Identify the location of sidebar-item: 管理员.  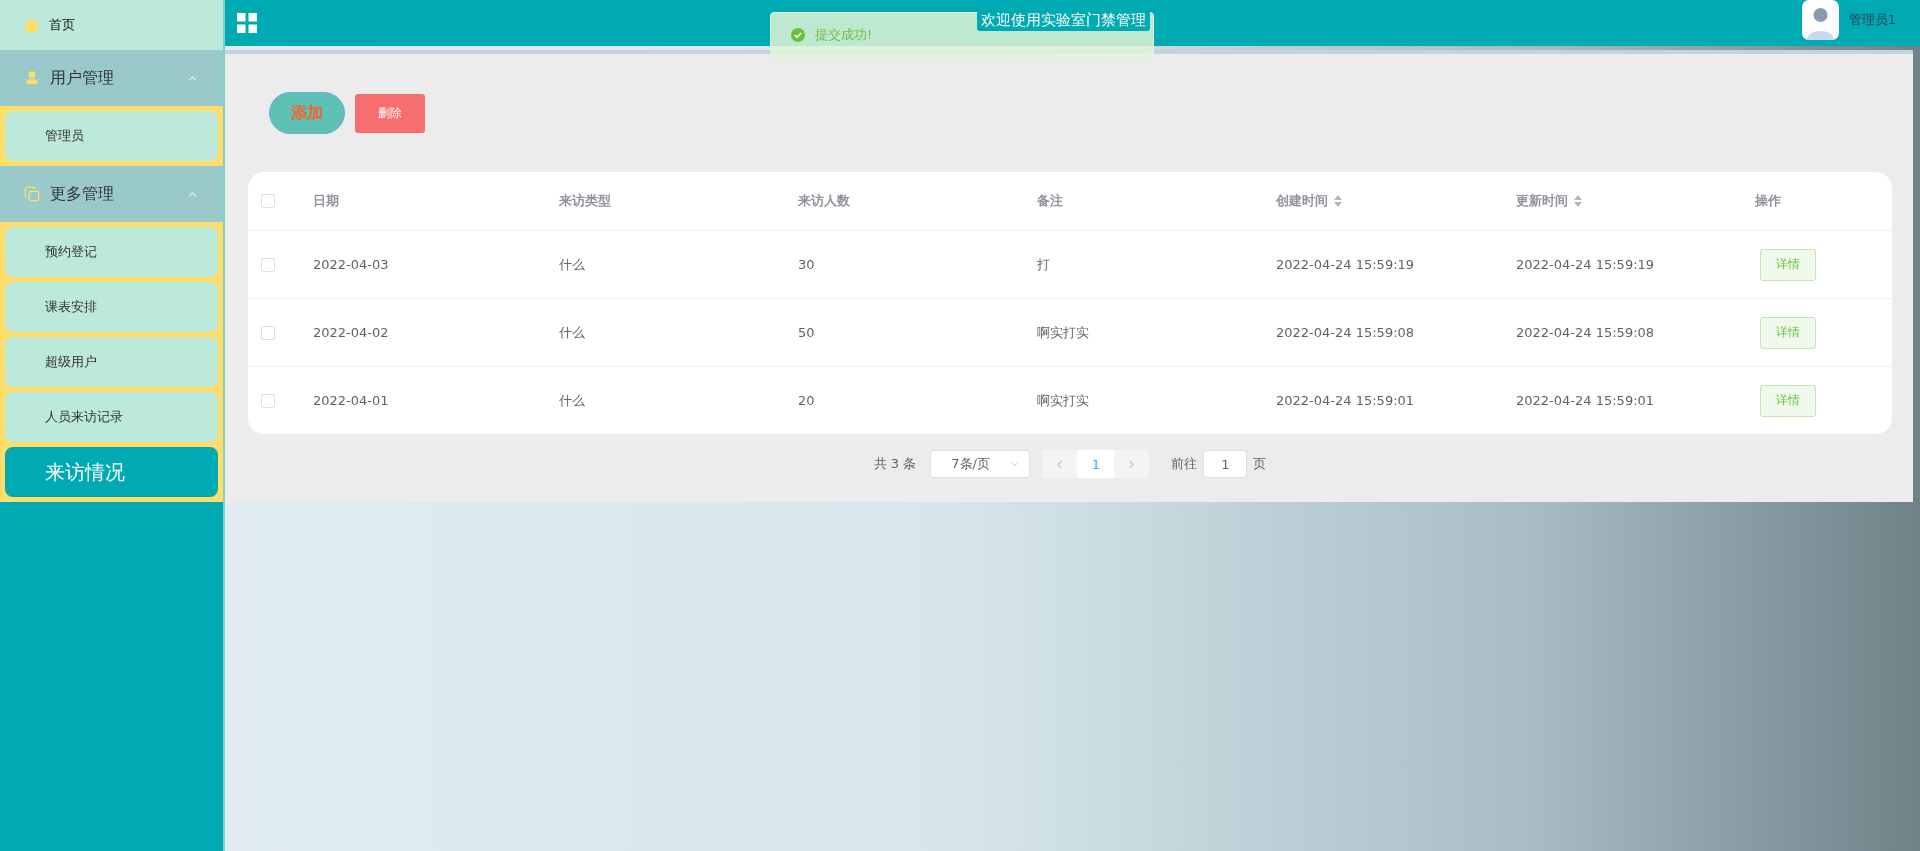
(111, 136).